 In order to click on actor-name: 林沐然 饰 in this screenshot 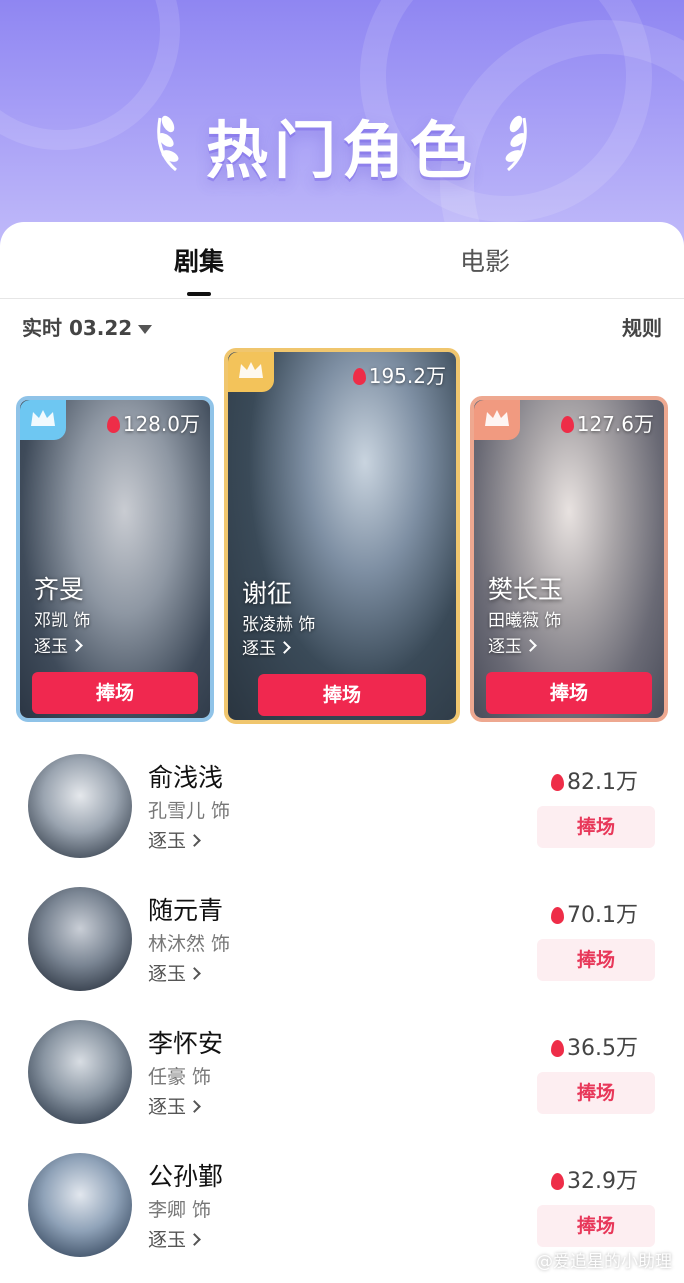, I will do `click(189, 944)`.